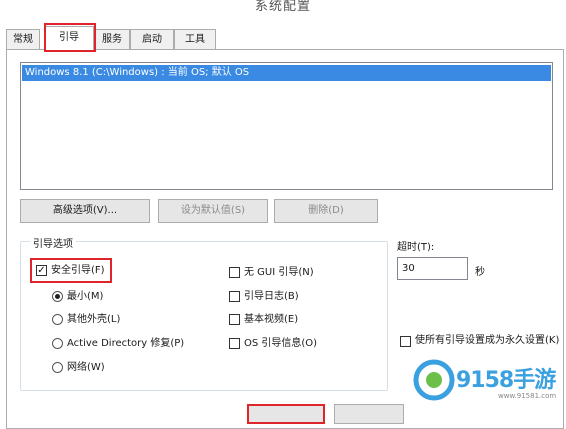 Image resolution: width=566 pixels, height=429 pixels. Describe the element at coordinates (57, 296) in the screenshot. I see `radio-selected-icon` at that location.